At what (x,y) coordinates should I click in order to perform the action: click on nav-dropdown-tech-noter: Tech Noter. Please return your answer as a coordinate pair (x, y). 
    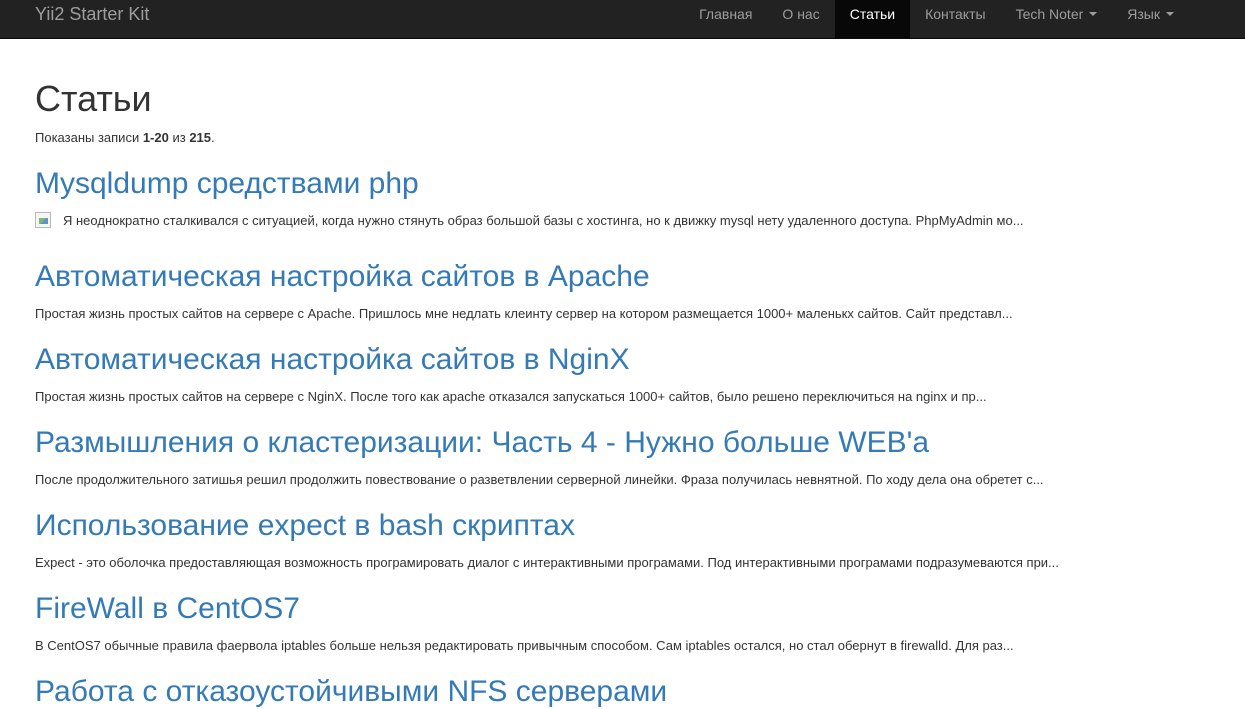
    Looking at the image, I should click on (1057, 19).